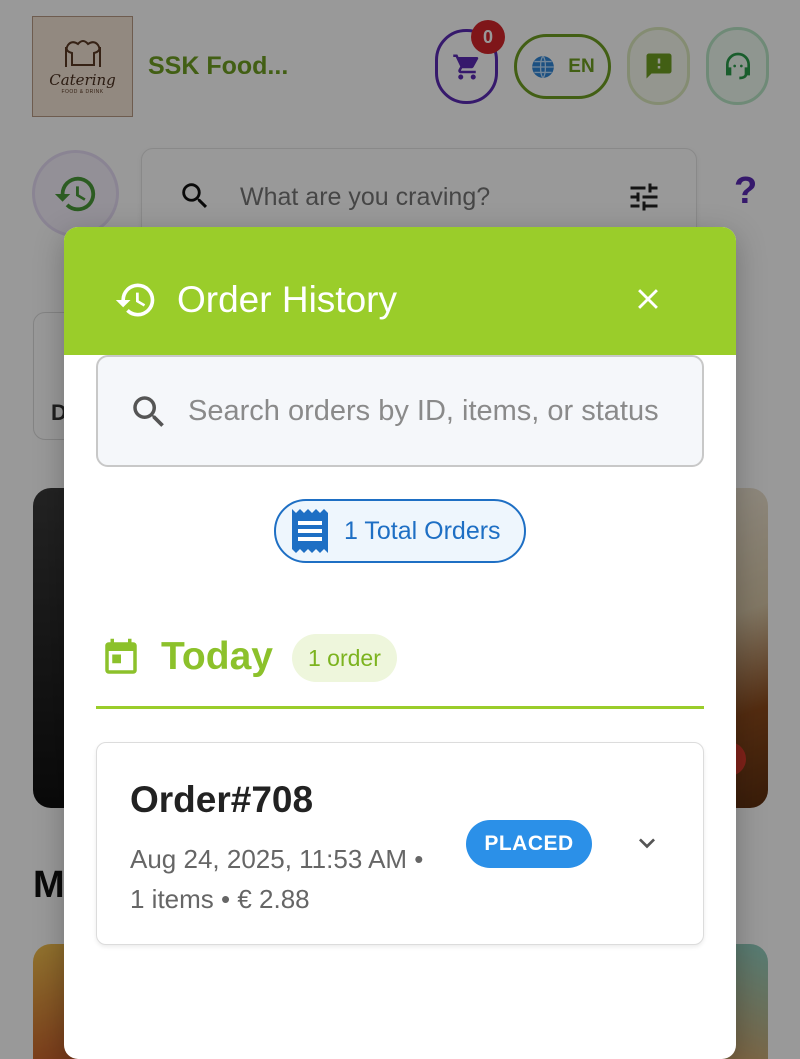 The image size is (800, 1059). I want to click on close-icon, so click(648, 299).